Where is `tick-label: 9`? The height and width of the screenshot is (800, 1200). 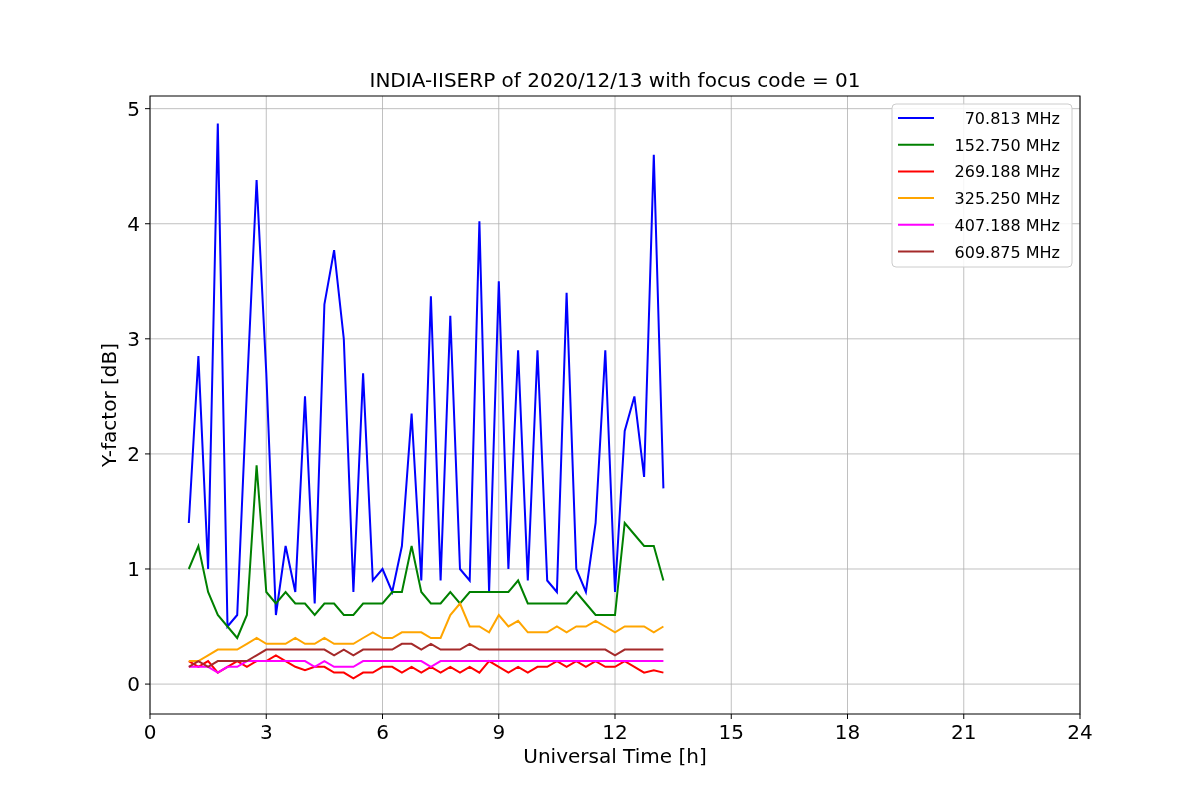 tick-label: 9 is located at coordinates (499, 732).